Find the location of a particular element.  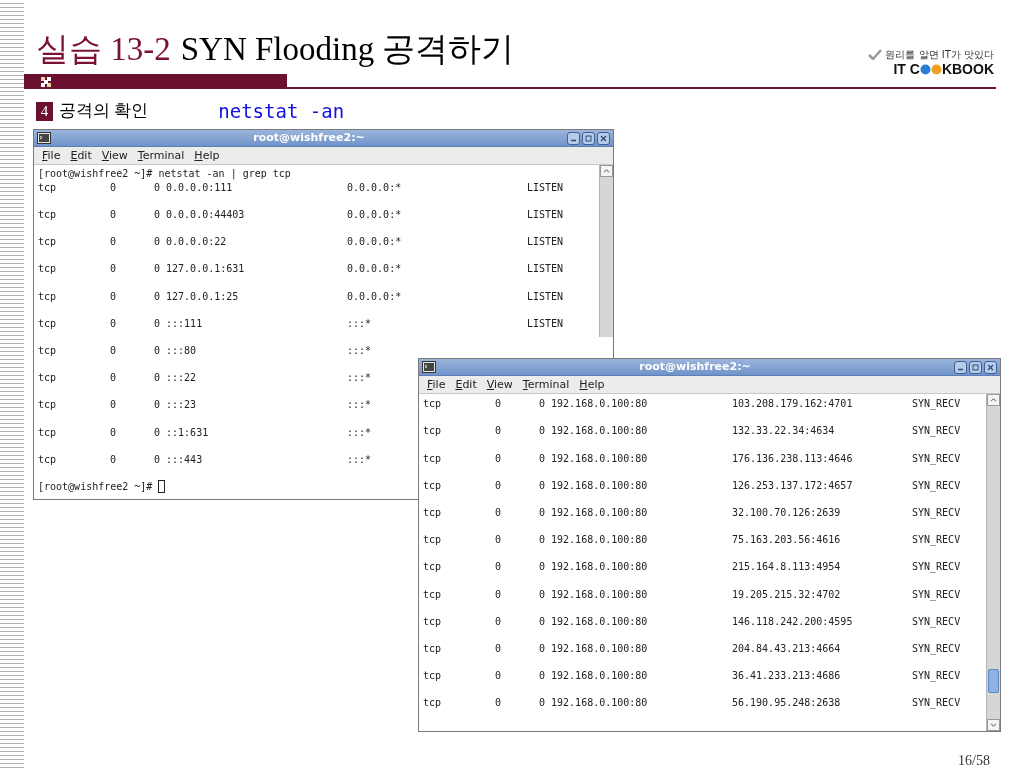

terminal-cell: 126.253.137.172:4657 is located at coordinates (792, 485).